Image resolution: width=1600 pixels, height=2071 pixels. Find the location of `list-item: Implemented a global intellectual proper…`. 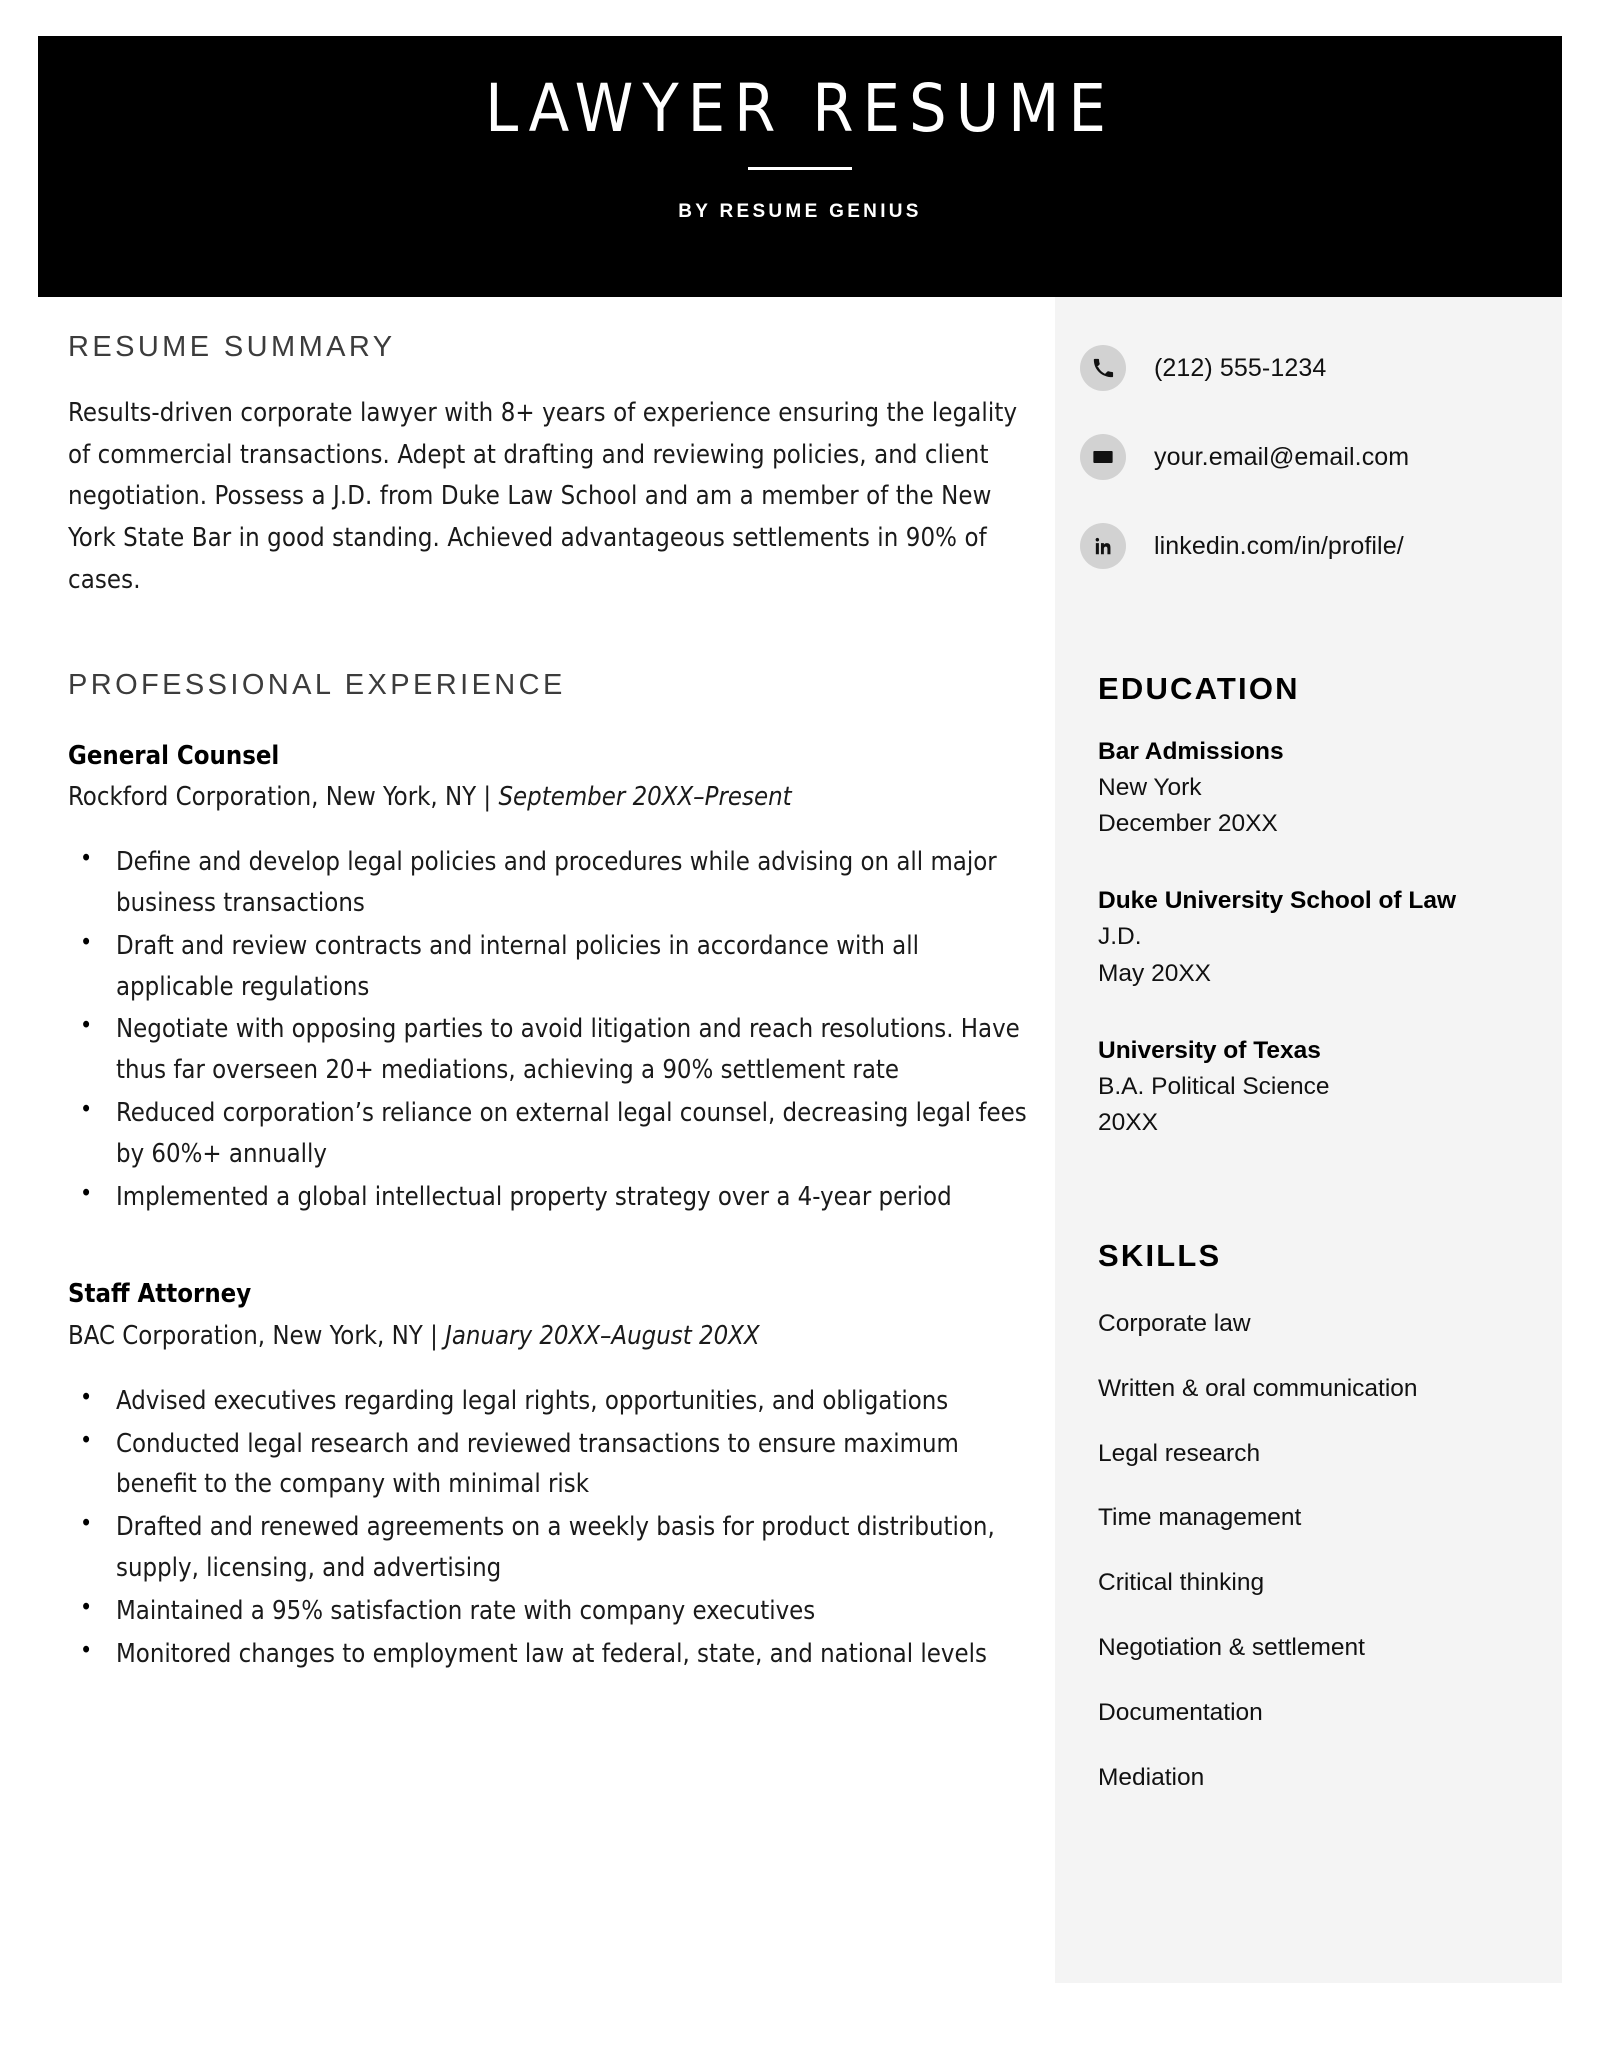

list-item: Implemented a global intellectual proper… is located at coordinates (548, 1197).